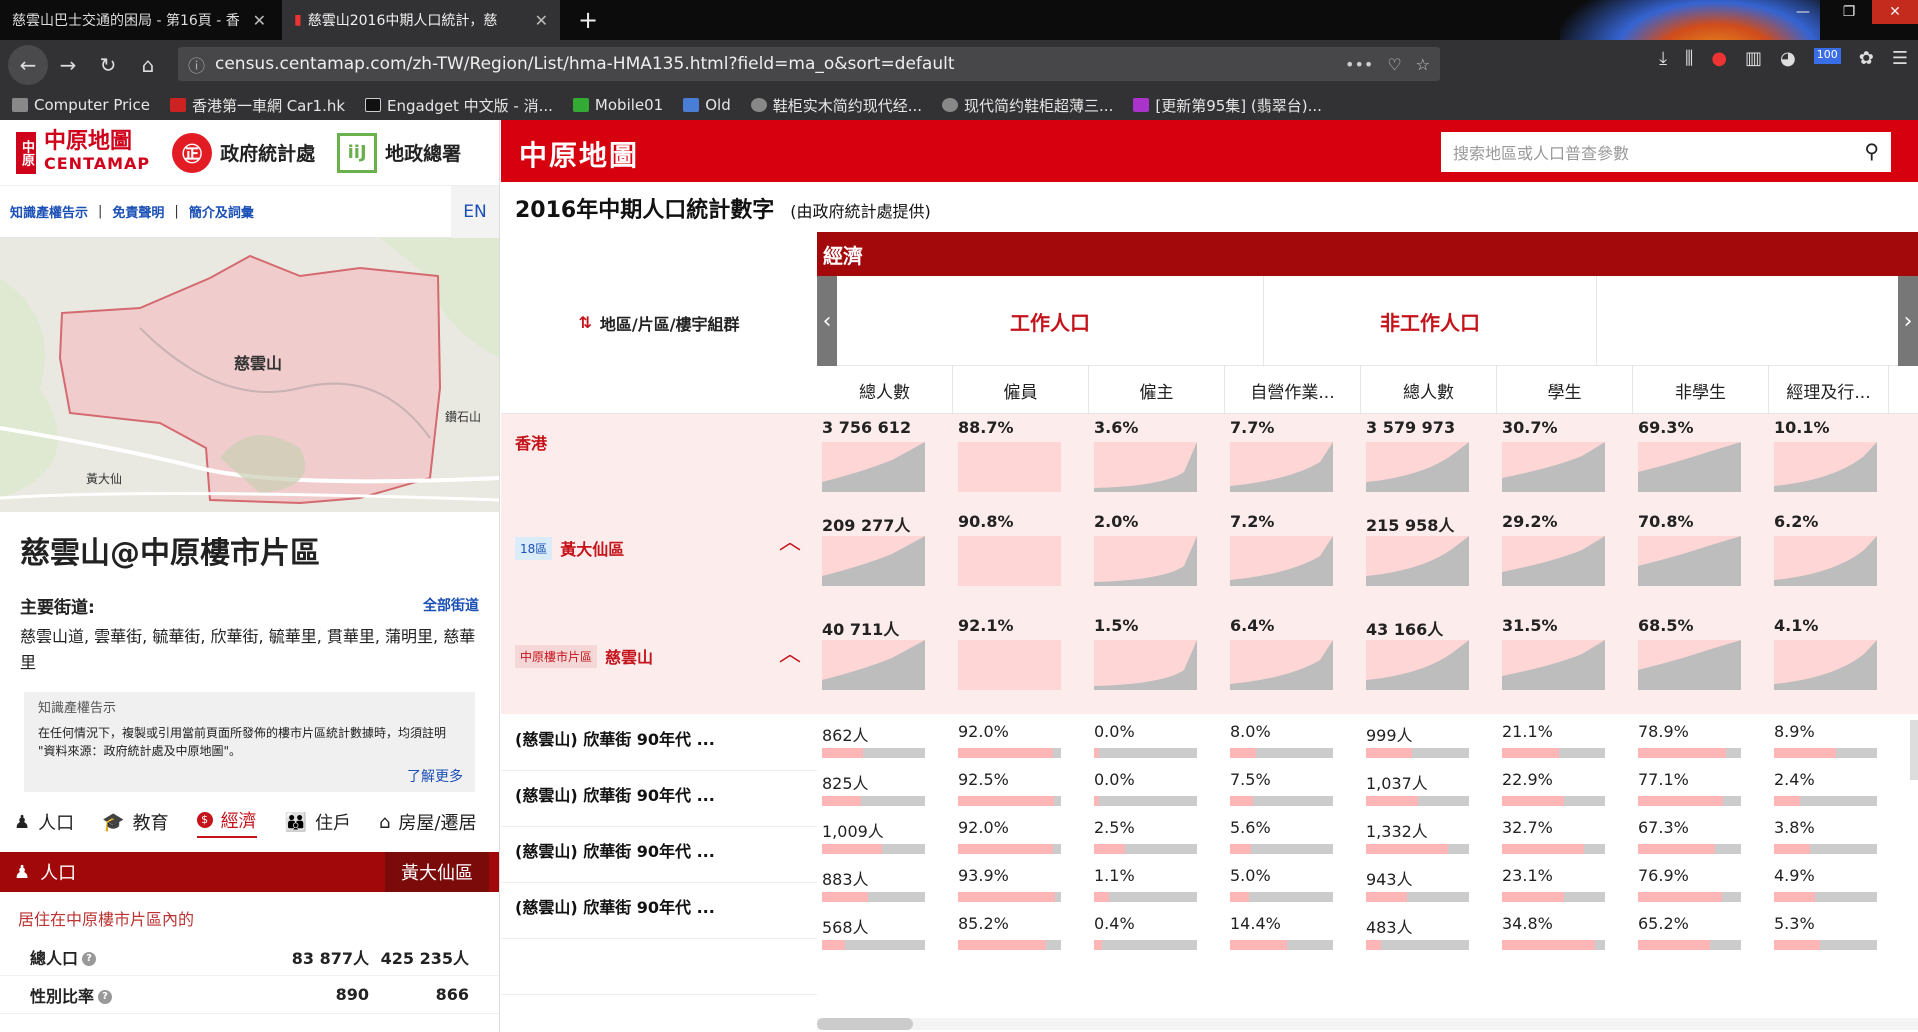 This screenshot has width=1918, height=1032. What do you see at coordinates (68, 65) in the screenshot?
I see `forward-icon: →` at bounding box center [68, 65].